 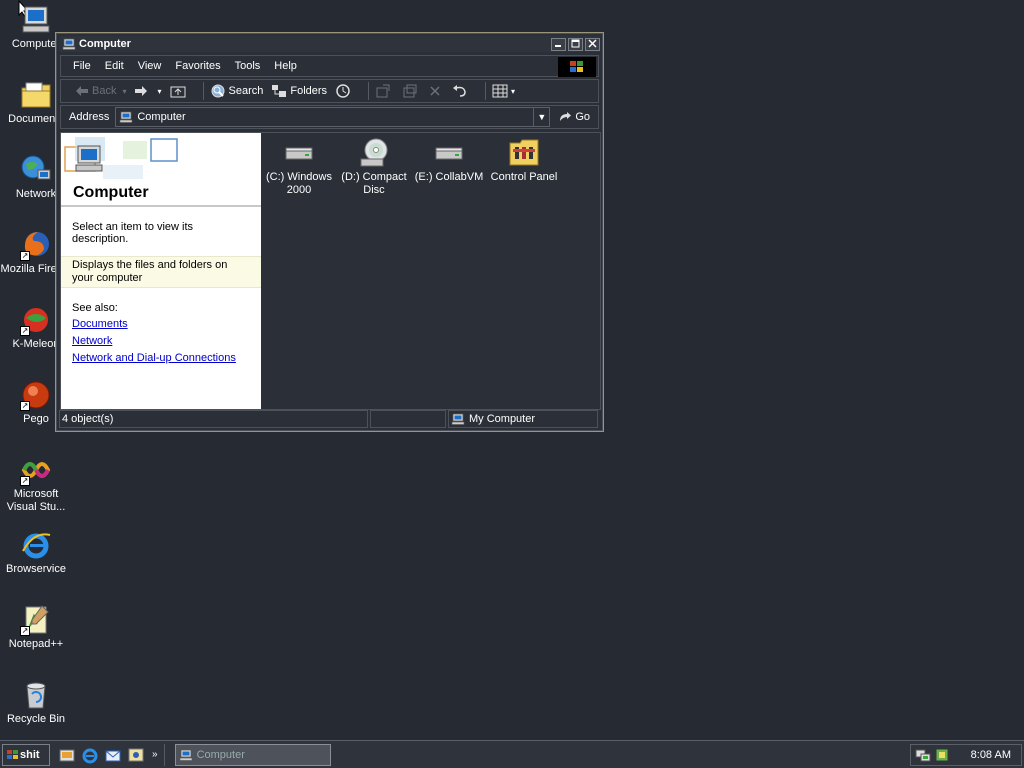 I want to click on media-player-icon, so click(x=136, y=755).